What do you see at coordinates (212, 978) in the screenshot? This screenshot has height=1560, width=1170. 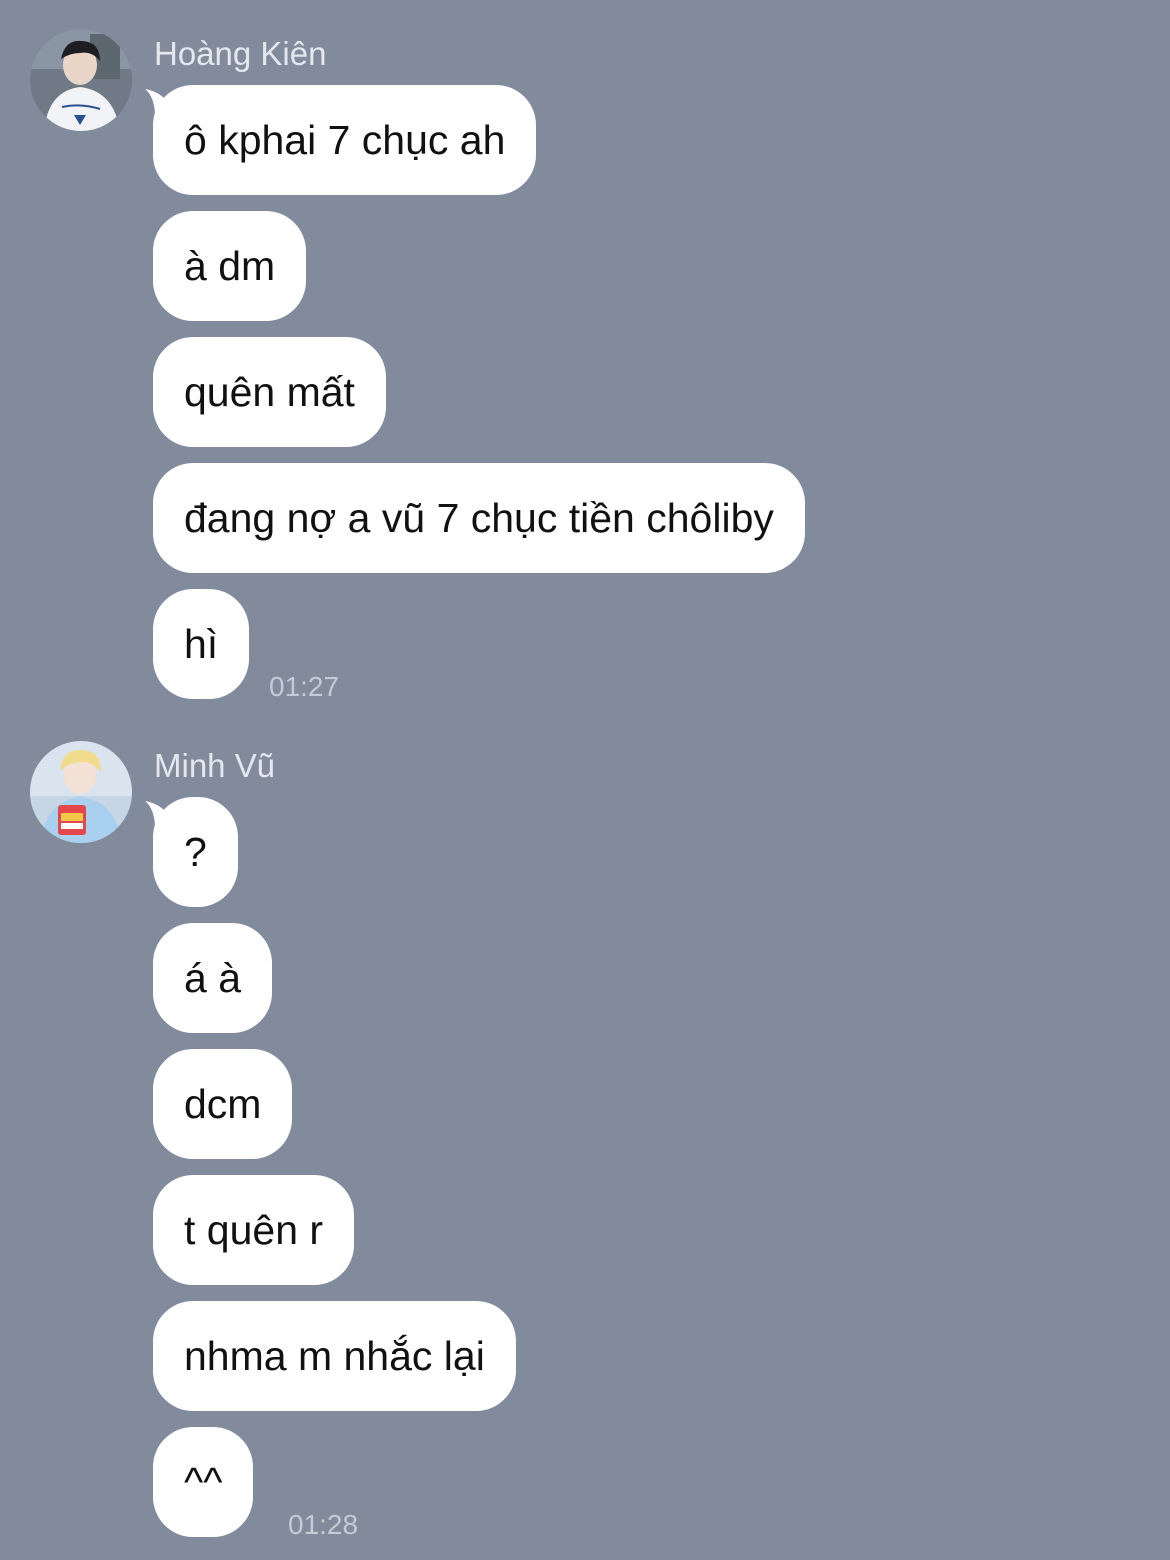 I see `message-bubble: á à` at bounding box center [212, 978].